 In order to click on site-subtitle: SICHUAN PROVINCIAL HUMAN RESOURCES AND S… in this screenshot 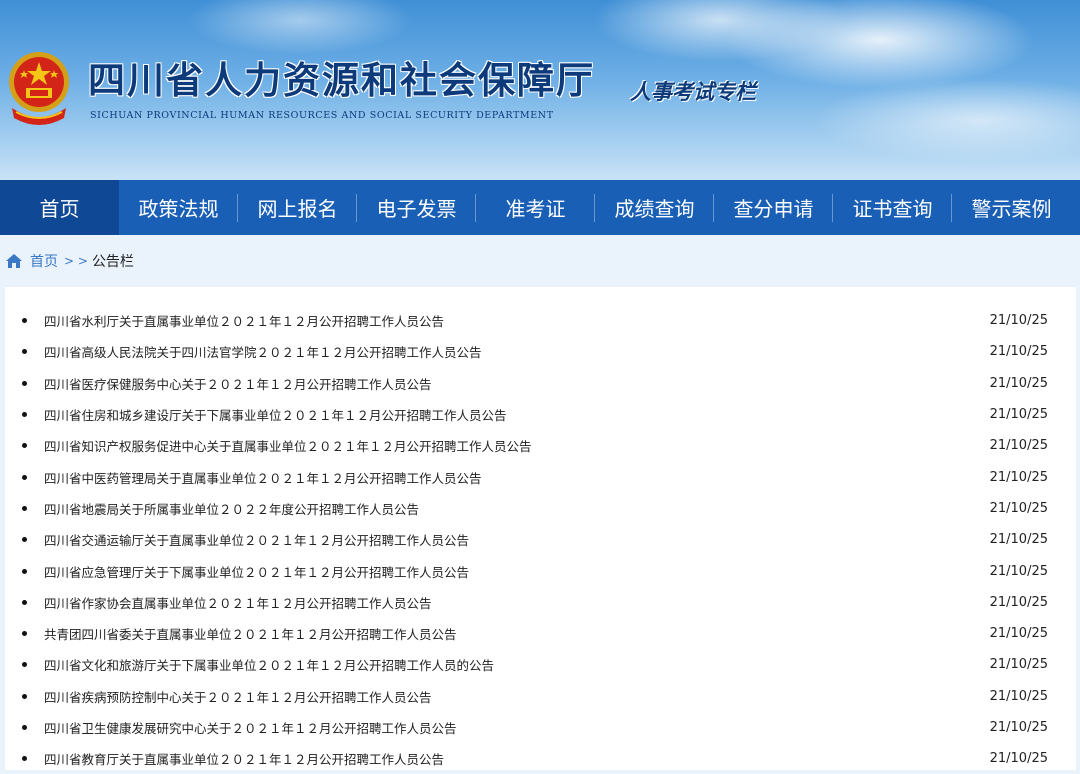, I will do `click(322, 115)`.